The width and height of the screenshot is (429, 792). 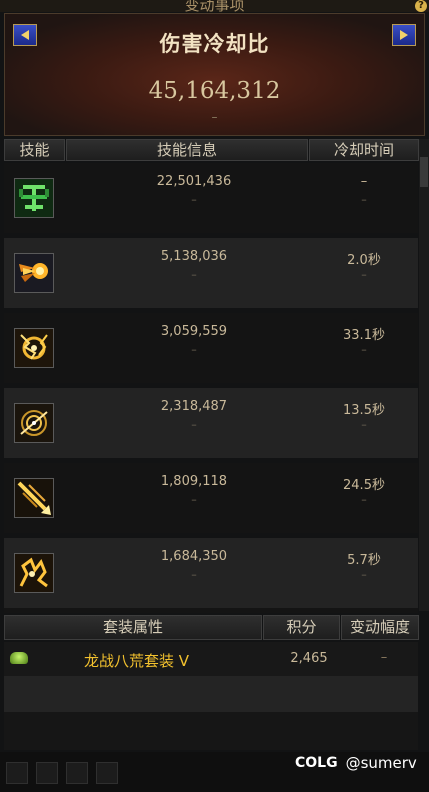 What do you see at coordinates (34, 273) in the screenshot?
I see `fireball-icon` at bounding box center [34, 273].